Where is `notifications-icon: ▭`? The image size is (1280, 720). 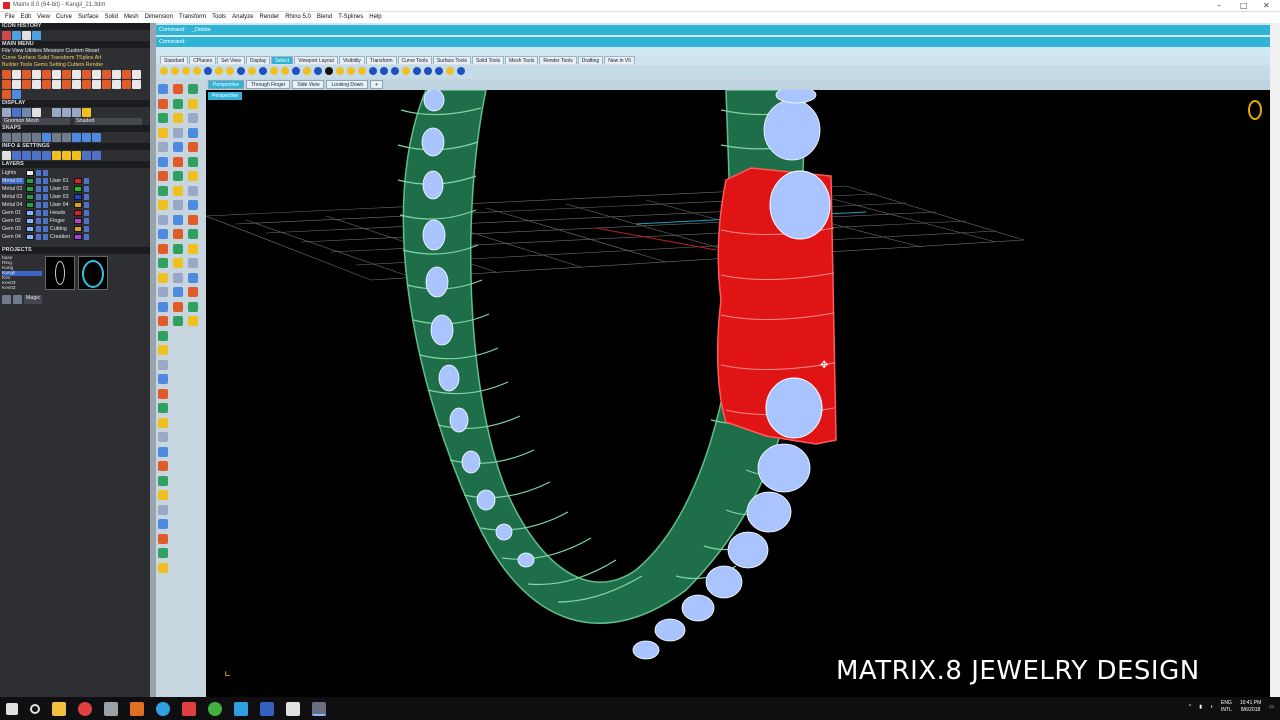
notifications-icon: ▭ is located at coordinates (1271, 707).